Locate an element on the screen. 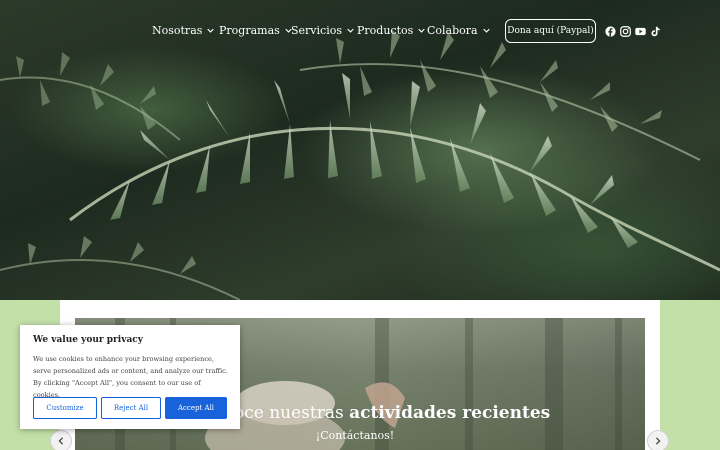  facebook-icon is located at coordinates (610, 31).